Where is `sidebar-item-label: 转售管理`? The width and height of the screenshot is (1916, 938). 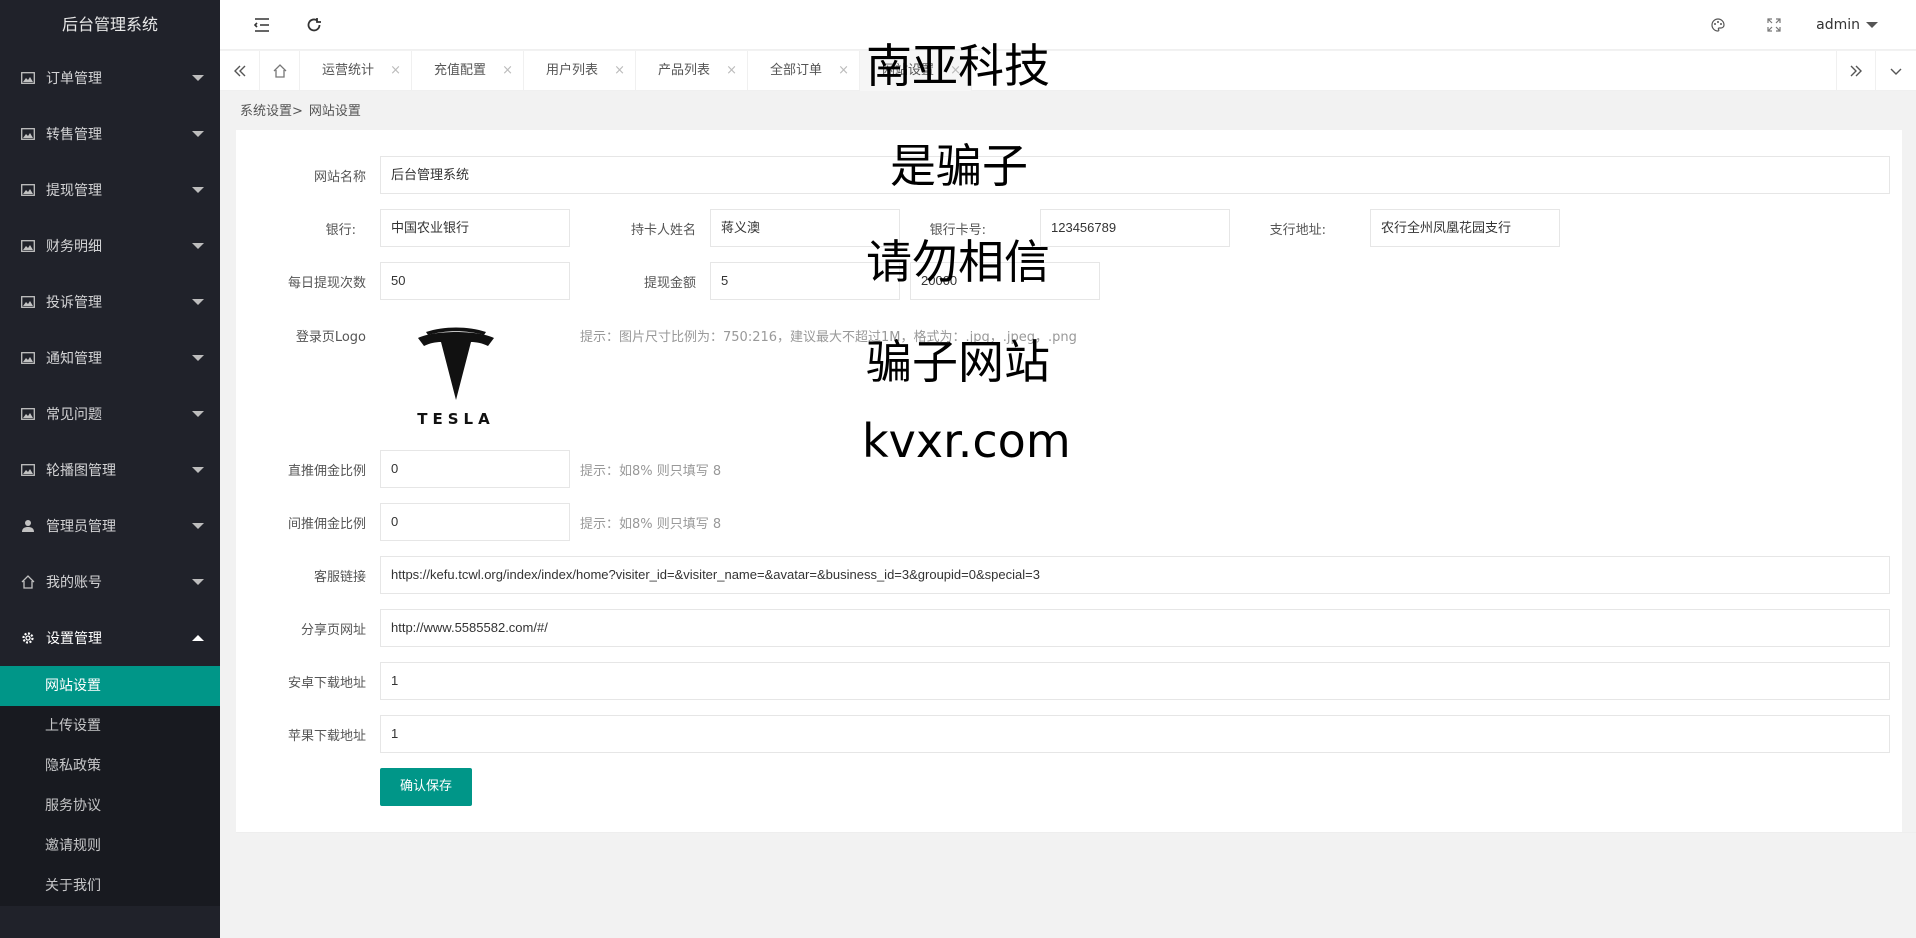 sidebar-item-label: 转售管理 is located at coordinates (74, 135).